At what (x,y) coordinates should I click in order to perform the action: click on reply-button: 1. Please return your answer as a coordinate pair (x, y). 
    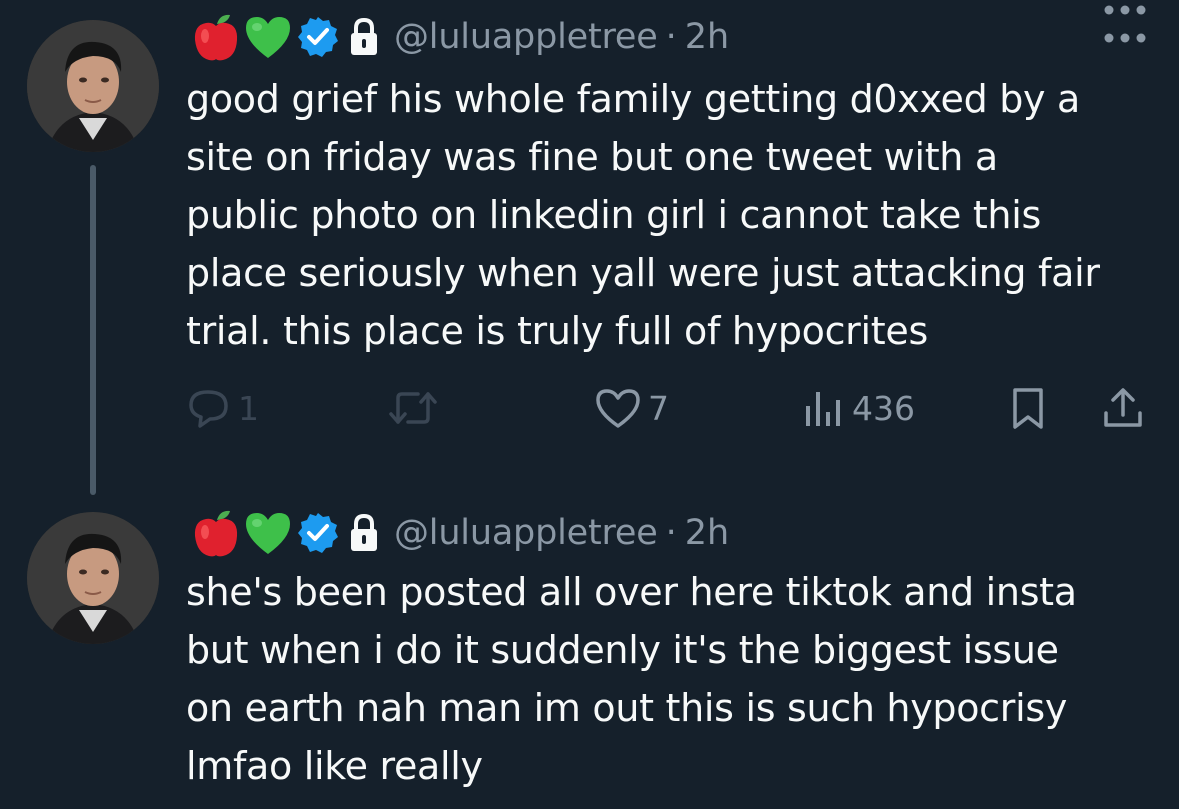
    Looking at the image, I should click on (222, 408).